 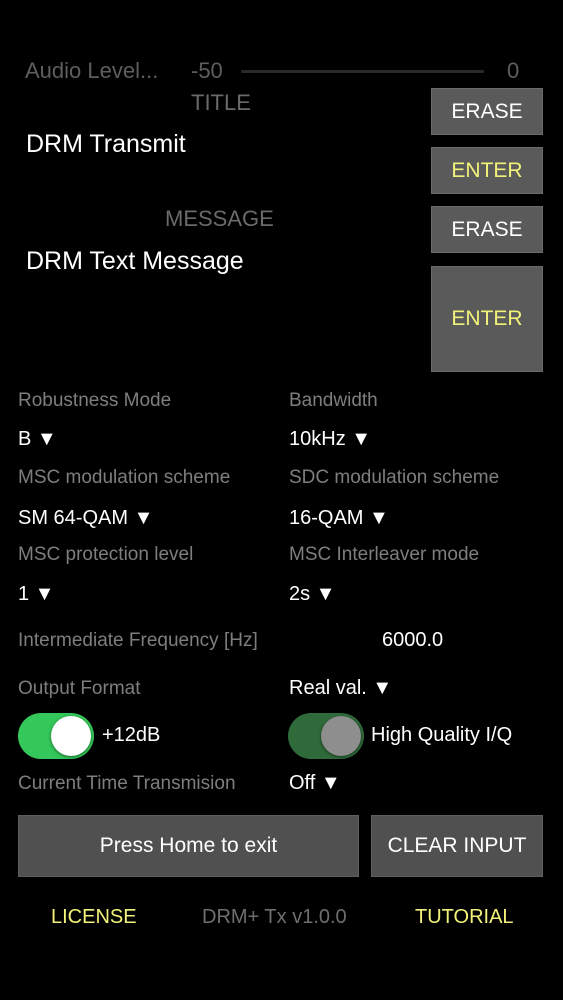 What do you see at coordinates (341, 736) in the screenshot?
I see `hq-iq-toggle-knob` at bounding box center [341, 736].